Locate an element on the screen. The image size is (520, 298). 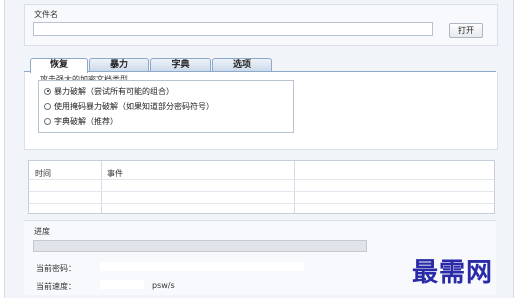
file-name-label: 文件名 is located at coordinates (46, 14).